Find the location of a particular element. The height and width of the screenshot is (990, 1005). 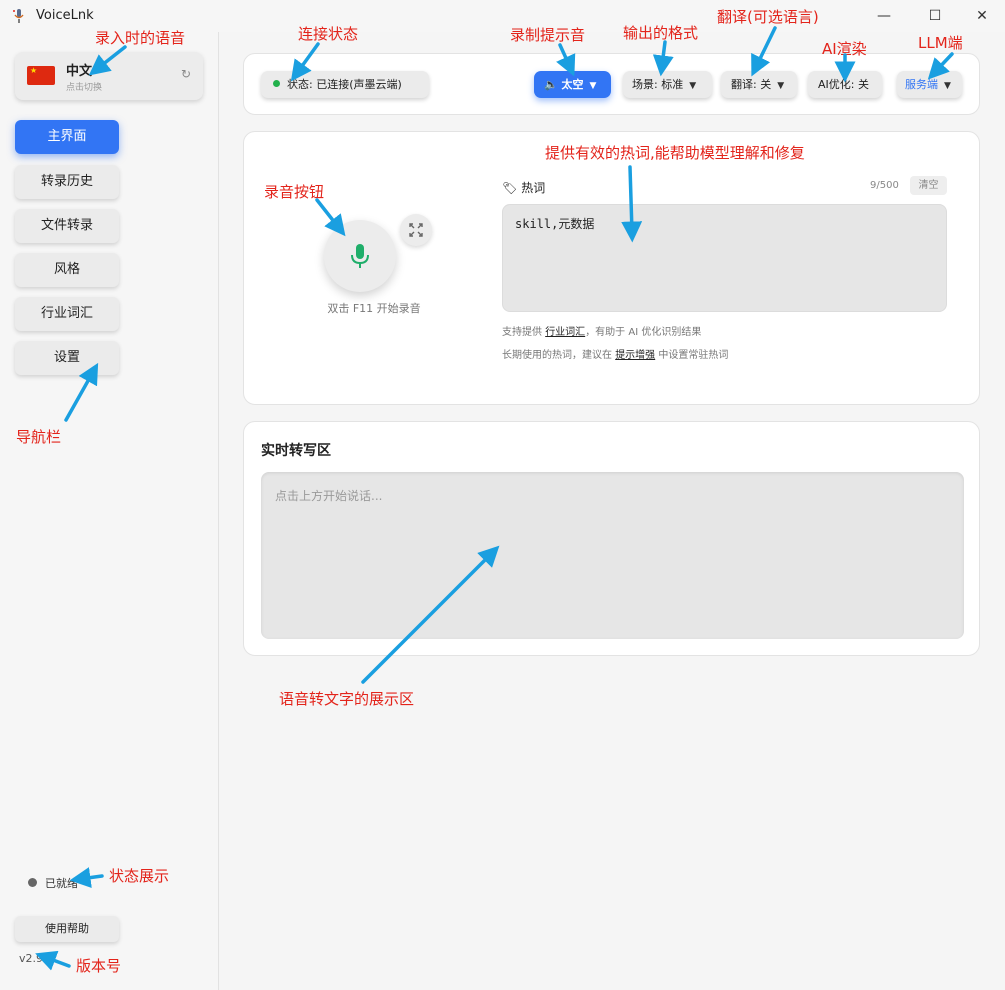

annotation-hotword-tip: 提供有效的热词,能帮助模型理解和修复 is located at coordinates (675, 153).